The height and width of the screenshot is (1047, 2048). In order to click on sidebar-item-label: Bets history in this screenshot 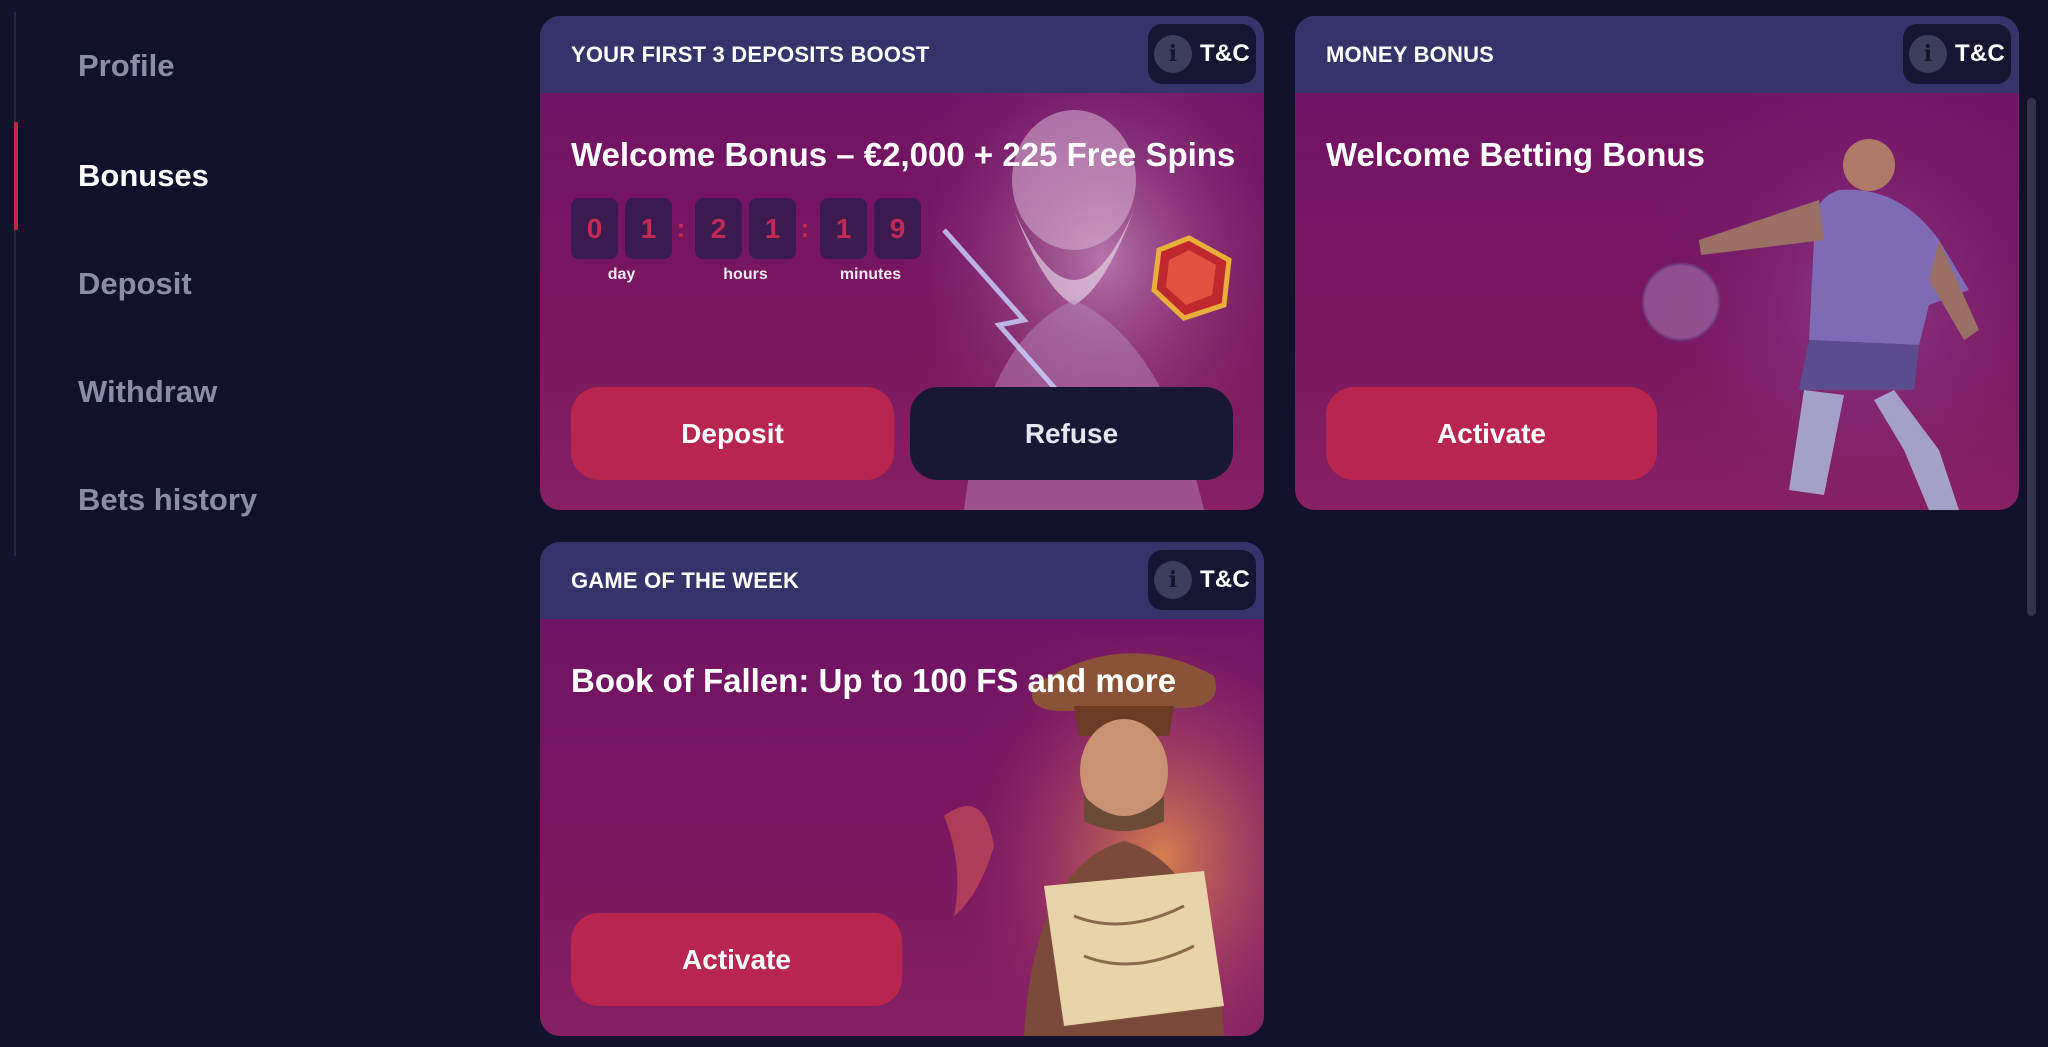, I will do `click(168, 499)`.